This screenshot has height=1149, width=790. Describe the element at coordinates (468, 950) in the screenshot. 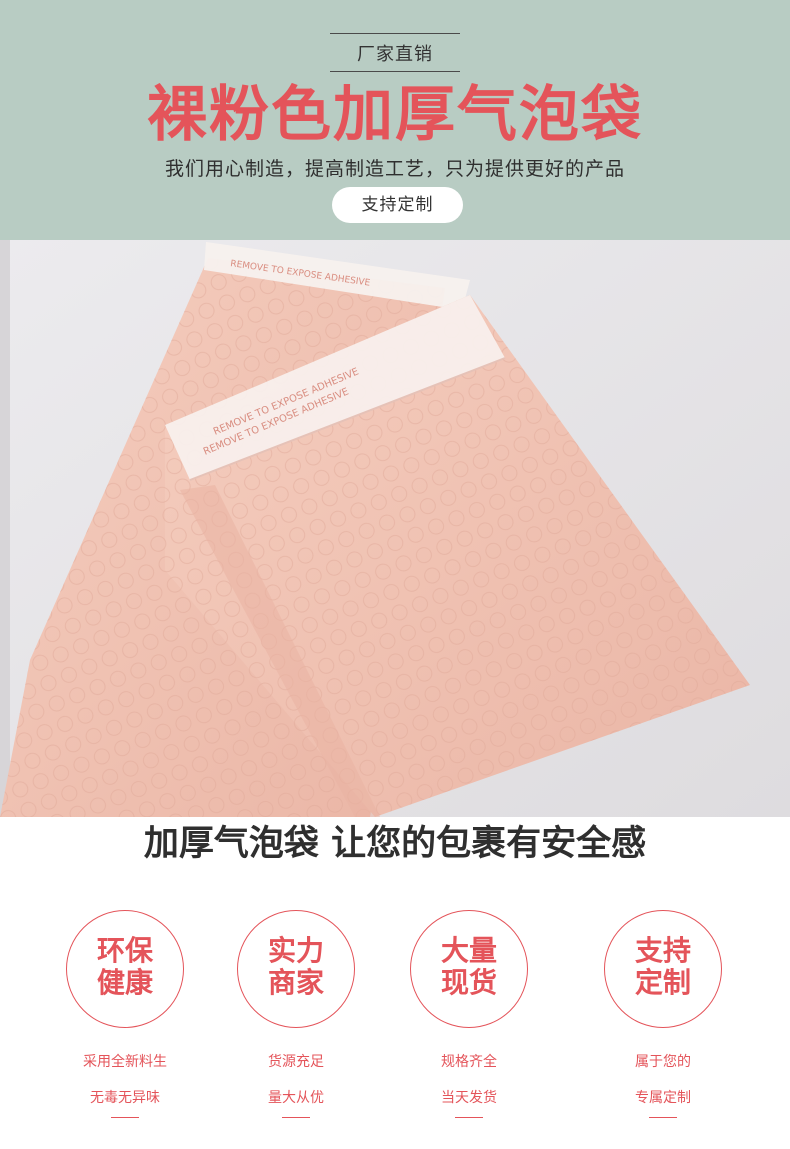

I see `feature-title-line1: 大量` at that location.